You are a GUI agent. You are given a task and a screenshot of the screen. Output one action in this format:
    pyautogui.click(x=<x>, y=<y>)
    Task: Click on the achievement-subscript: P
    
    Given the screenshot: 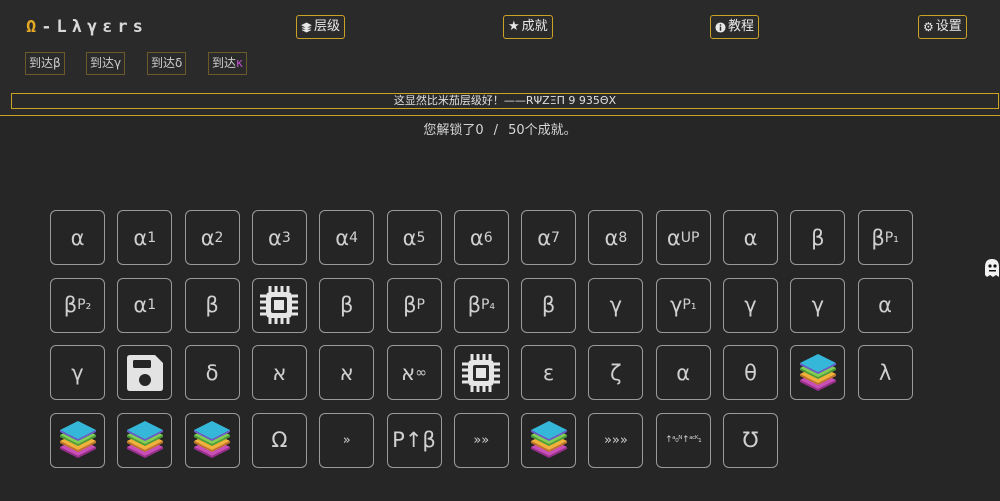 What is the action you would take?
    pyautogui.click(x=420, y=305)
    